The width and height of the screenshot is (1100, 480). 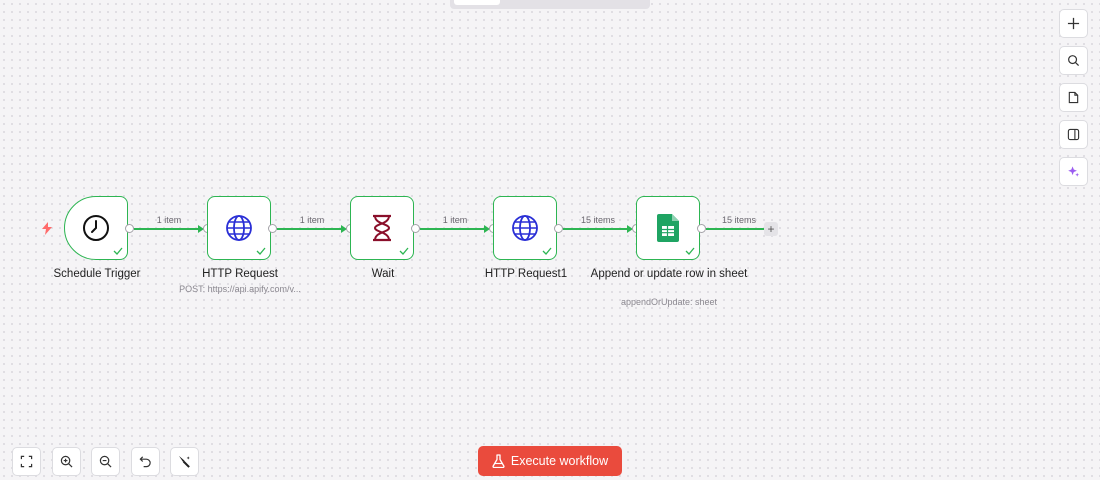 I want to click on trigger-bolt-icon, so click(x=47, y=228).